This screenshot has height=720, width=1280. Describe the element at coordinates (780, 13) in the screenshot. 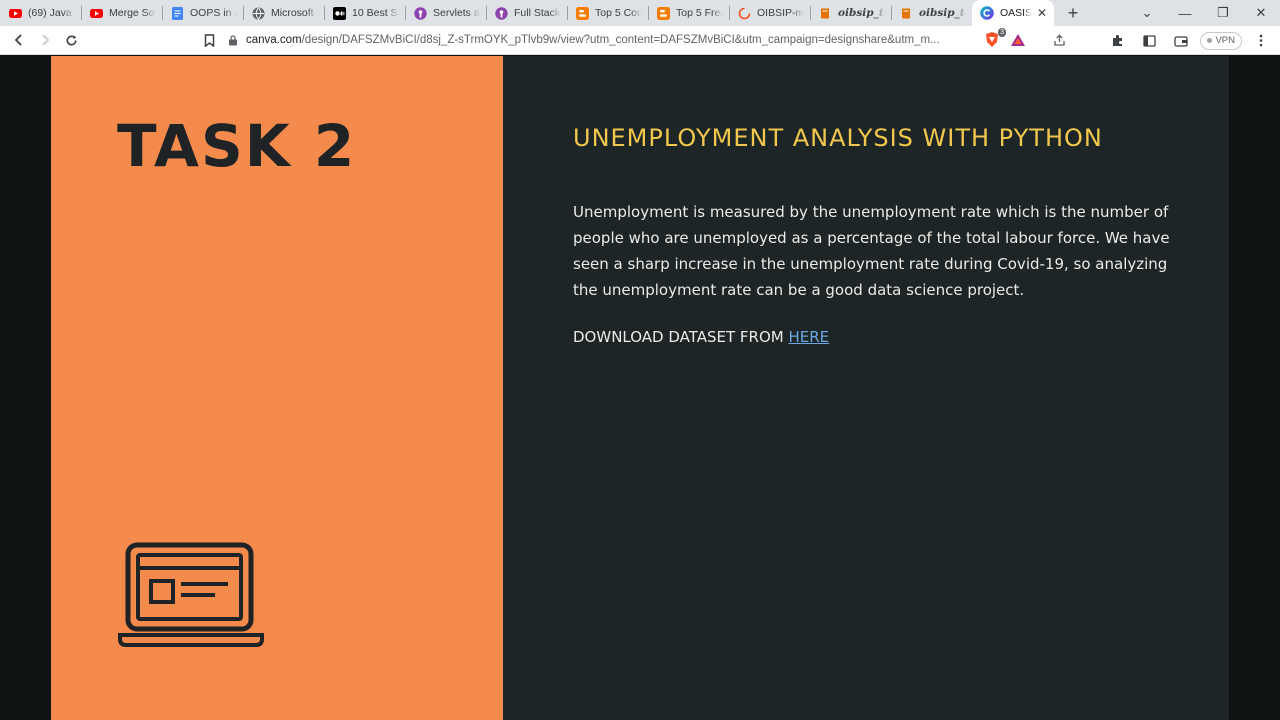

I see `tab-title: OIBSIP-mai` at that location.